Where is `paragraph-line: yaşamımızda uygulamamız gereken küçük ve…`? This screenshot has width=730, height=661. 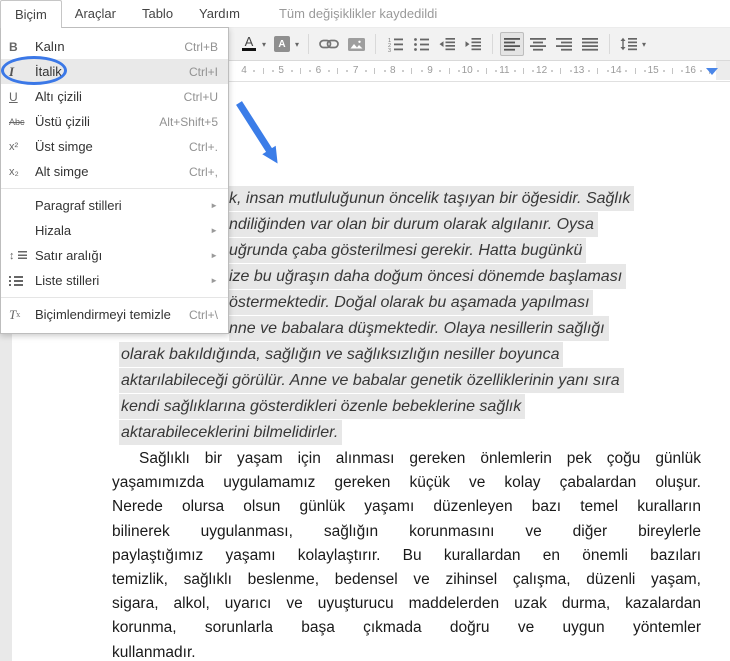 paragraph-line: yaşamımızda uygulamamız gereken küçük ve… is located at coordinates (406, 483).